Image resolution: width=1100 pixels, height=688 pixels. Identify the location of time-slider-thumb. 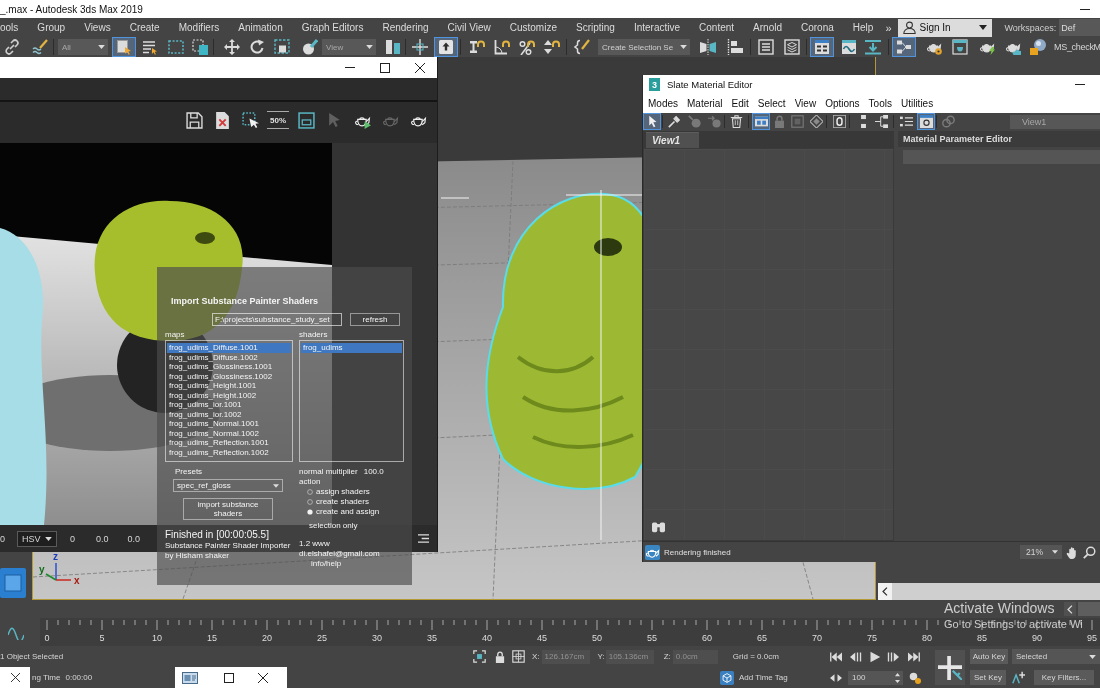
(1089, 609).